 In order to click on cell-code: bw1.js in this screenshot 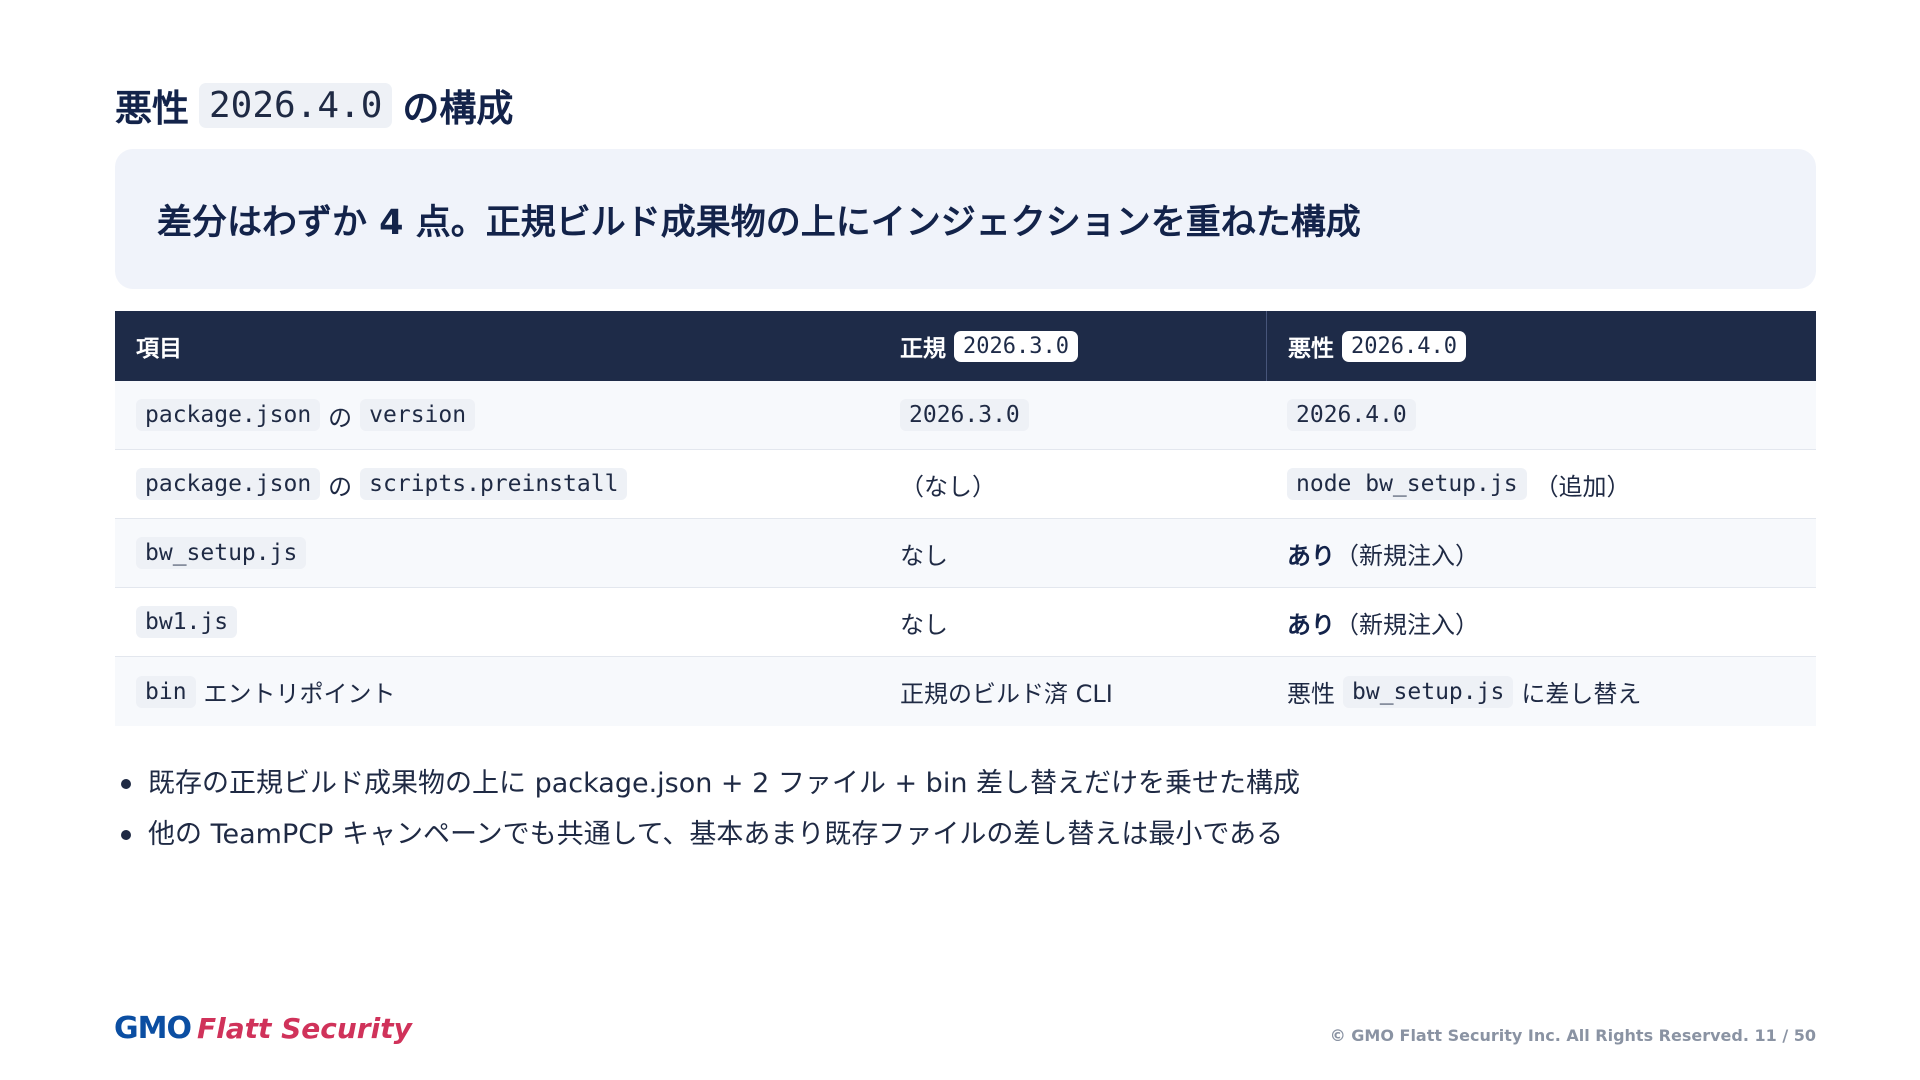, I will do `click(187, 622)`.